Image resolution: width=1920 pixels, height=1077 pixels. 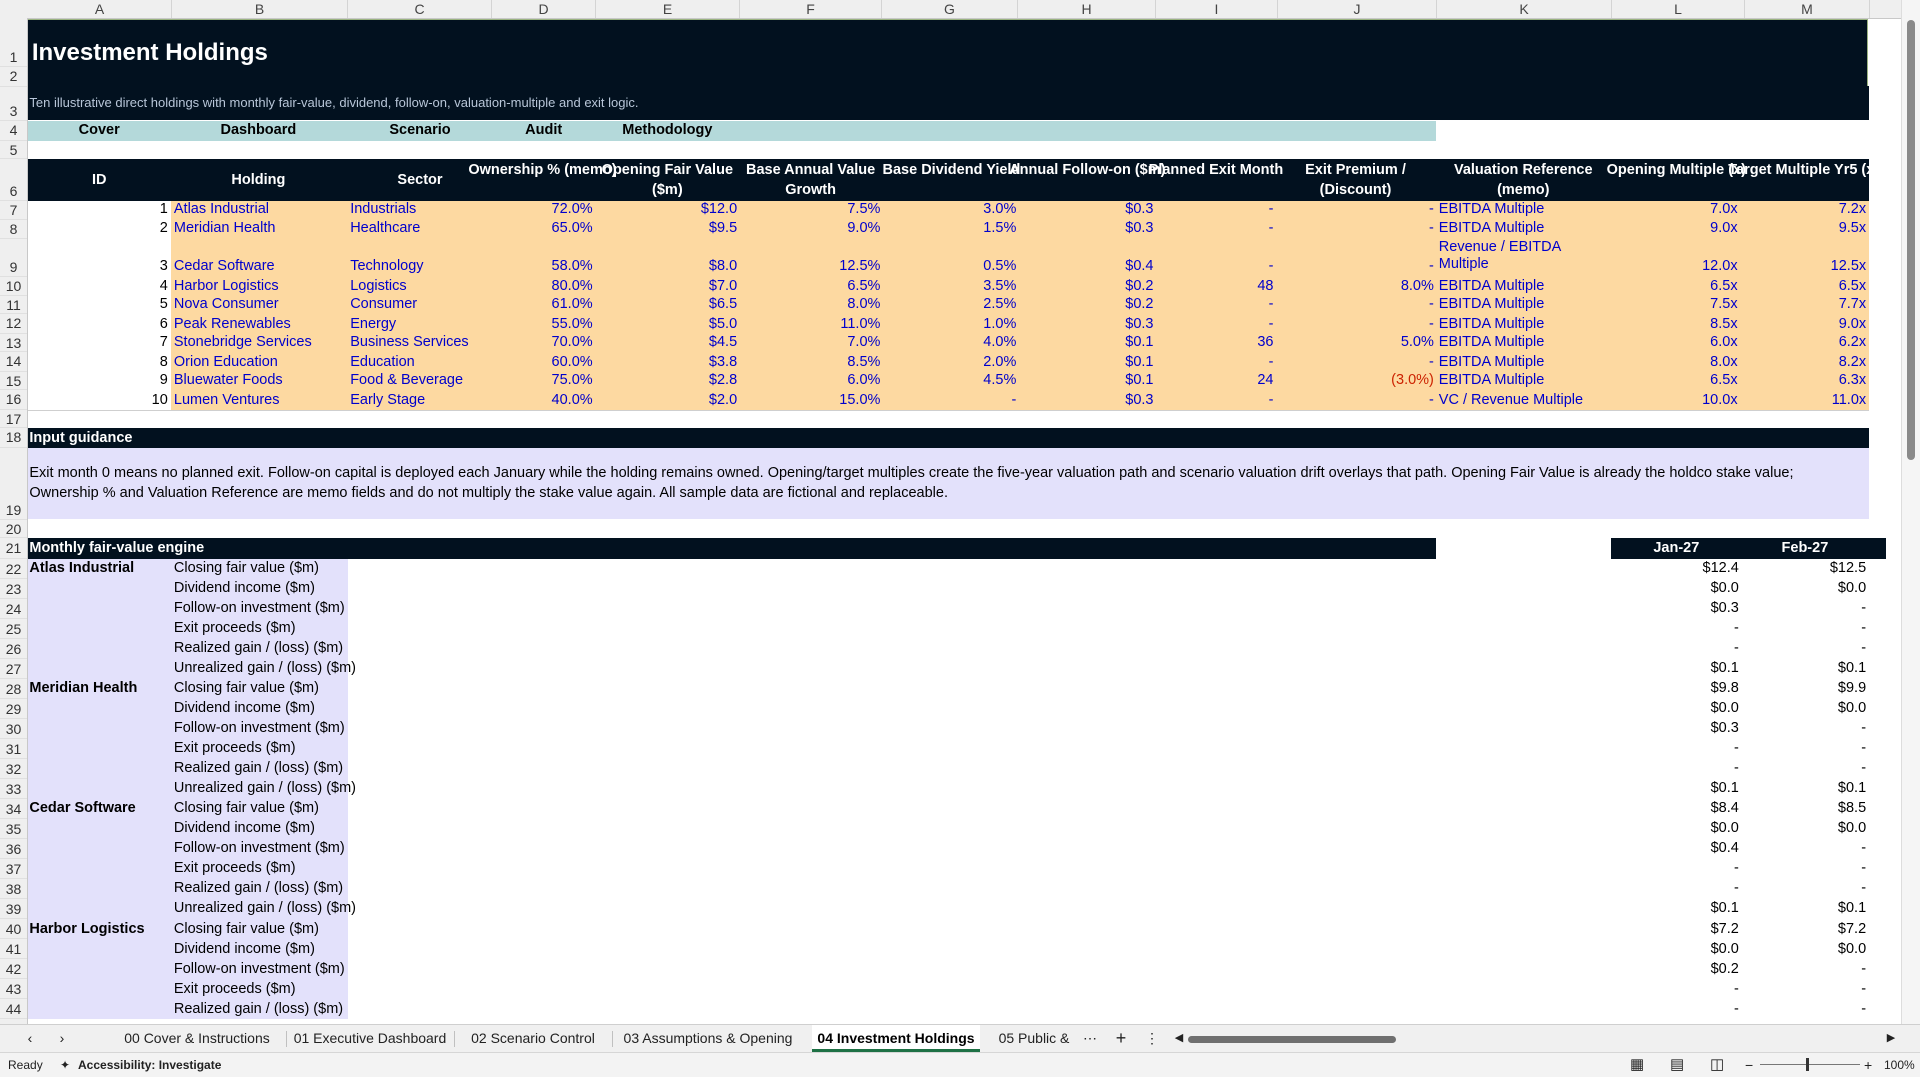 What do you see at coordinates (225, 228) in the screenshot?
I see `holding-name: Meridian Health` at bounding box center [225, 228].